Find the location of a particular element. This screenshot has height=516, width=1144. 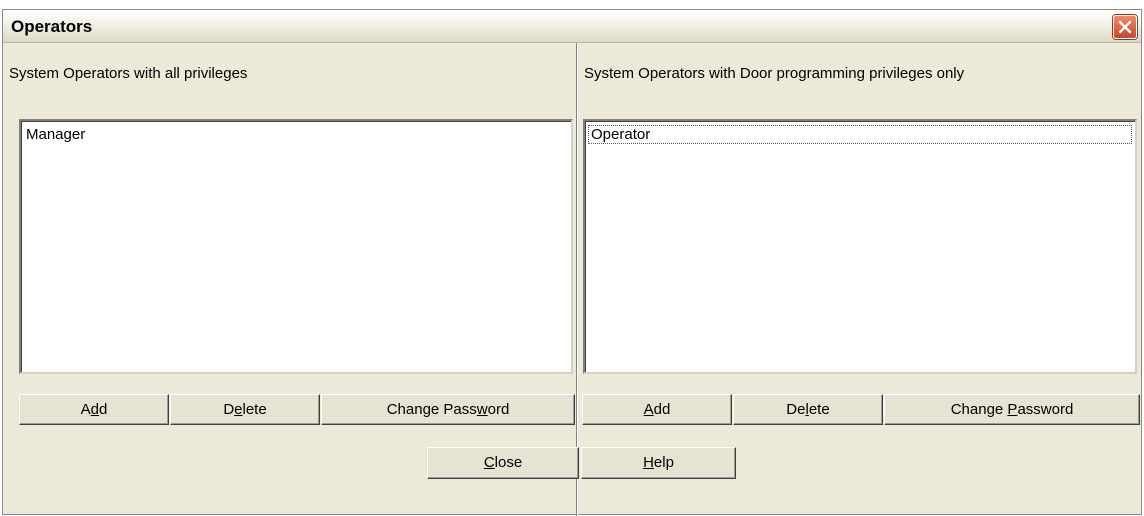

left-change-password-button: Change Password is located at coordinates (448, 409).